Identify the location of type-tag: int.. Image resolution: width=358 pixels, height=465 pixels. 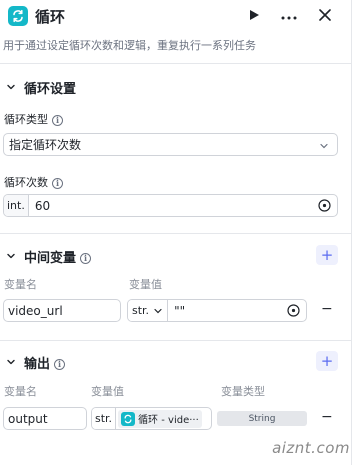
(16, 205).